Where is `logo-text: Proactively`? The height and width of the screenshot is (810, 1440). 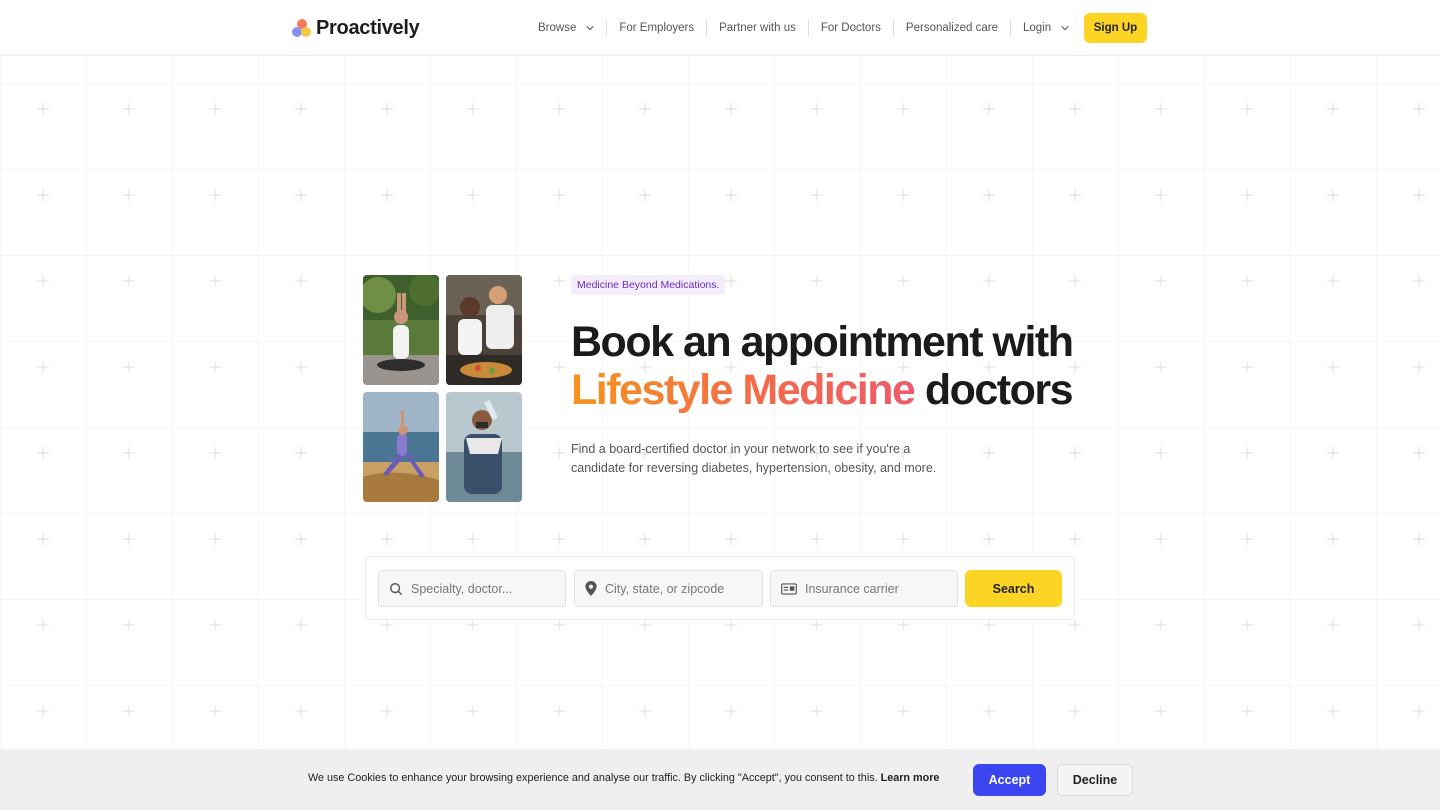
logo-text: Proactively is located at coordinates (368, 27).